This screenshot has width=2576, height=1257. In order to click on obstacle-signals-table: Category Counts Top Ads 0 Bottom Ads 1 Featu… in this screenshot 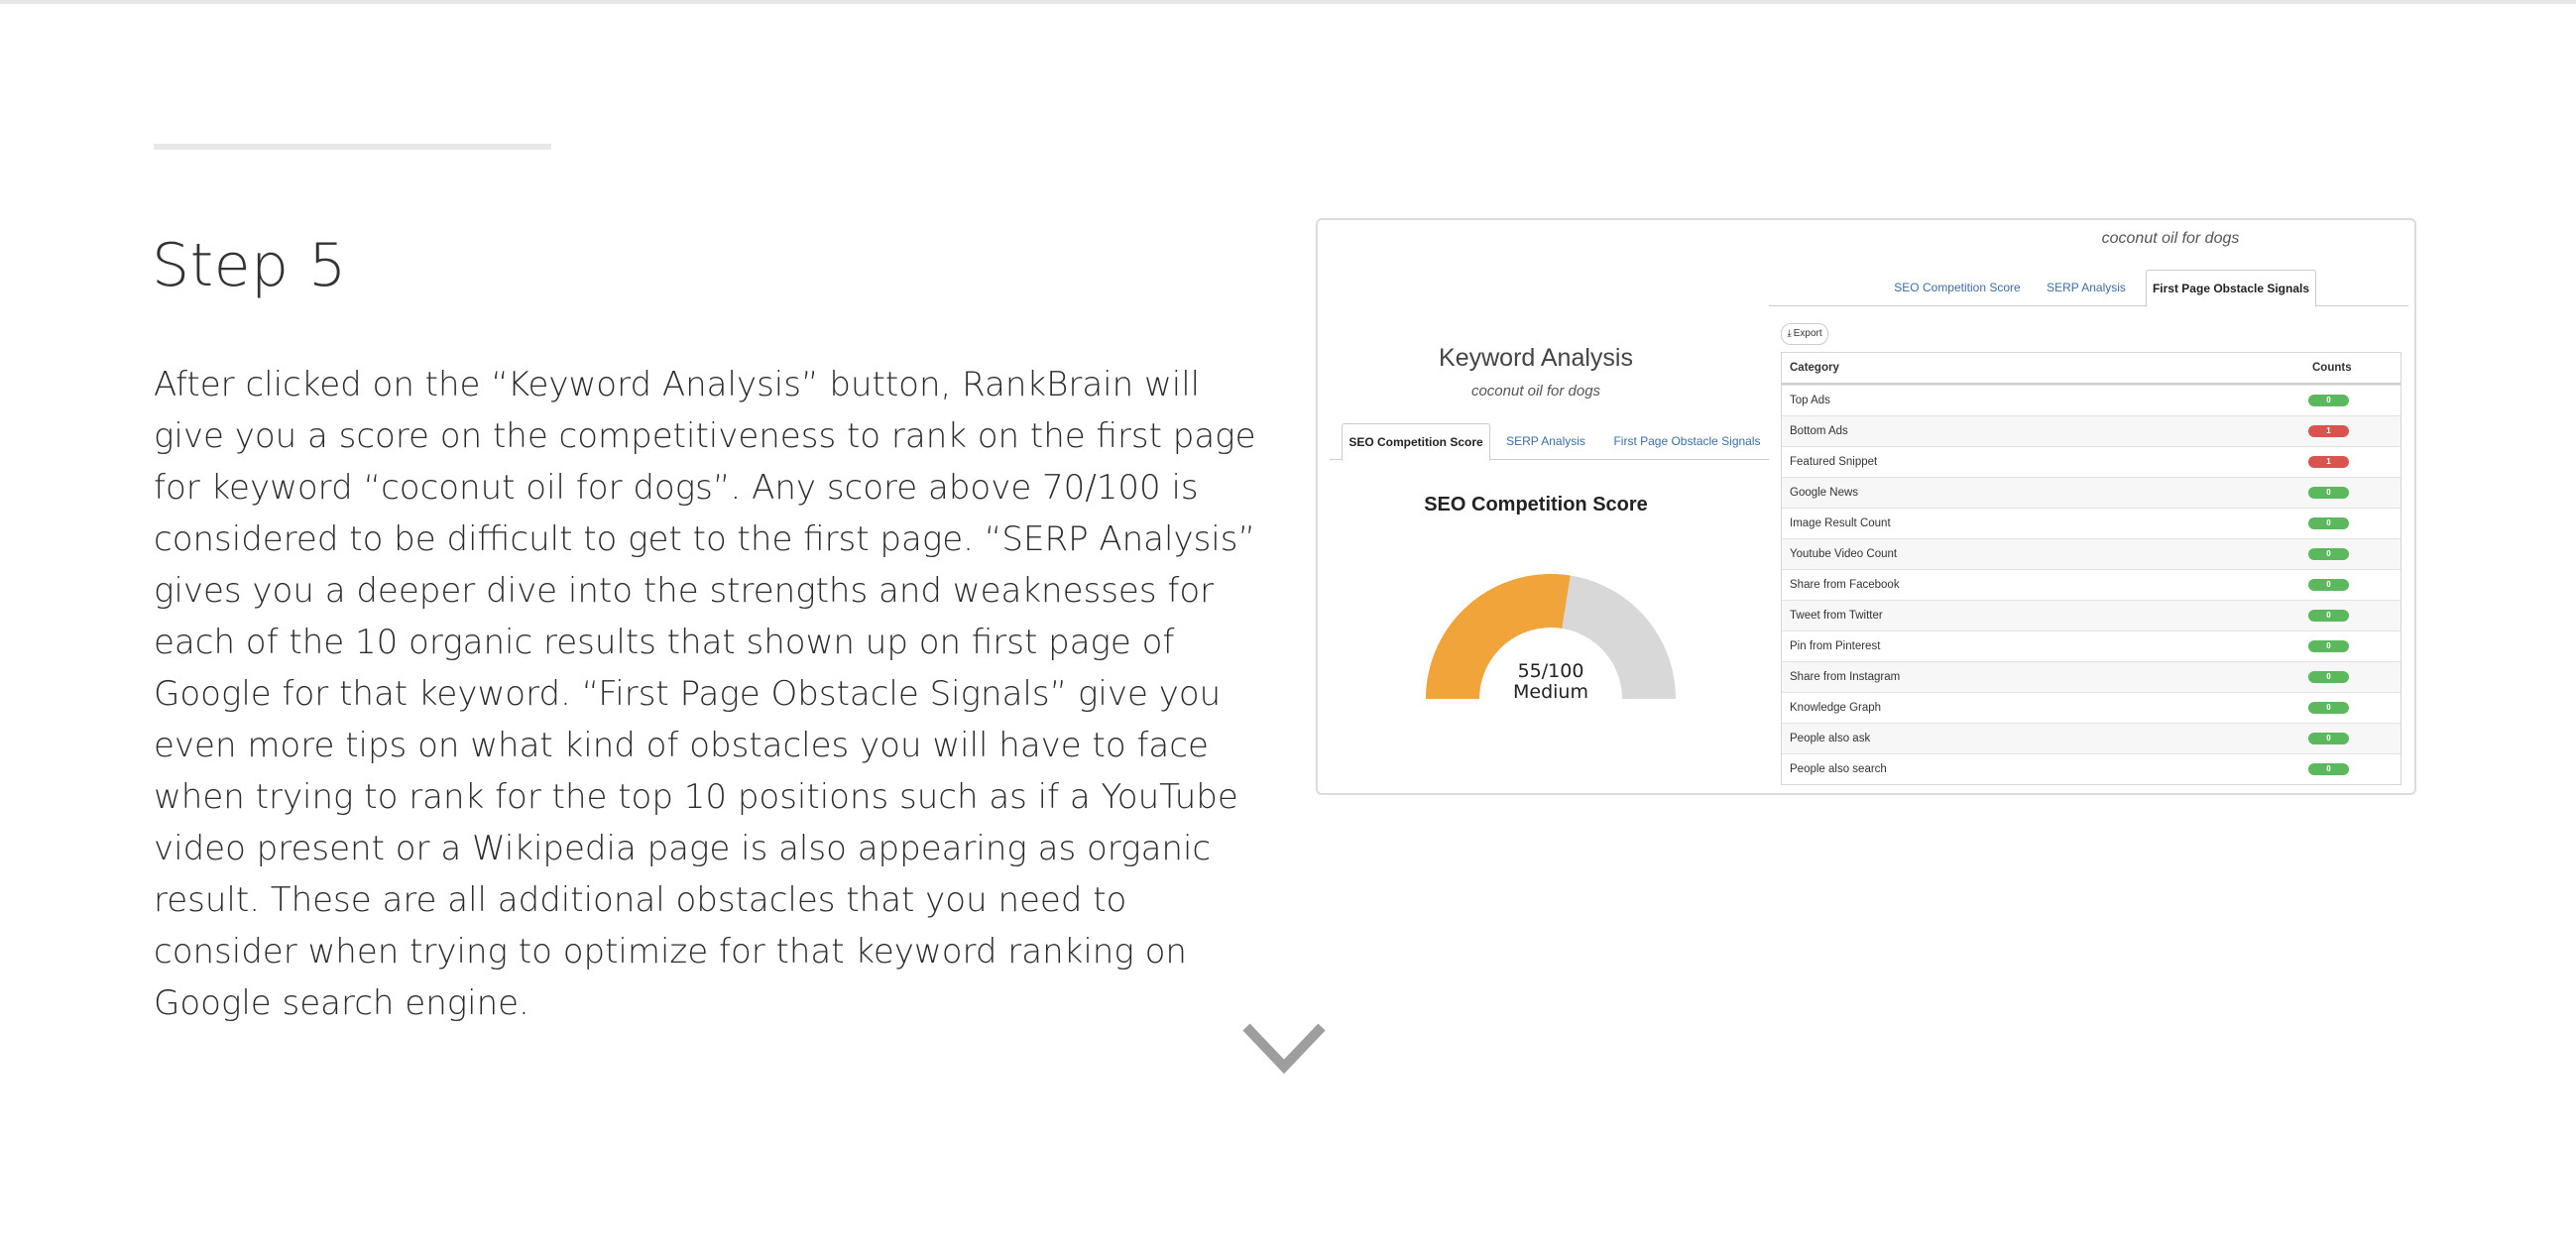, I will do `click(2091, 569)`.